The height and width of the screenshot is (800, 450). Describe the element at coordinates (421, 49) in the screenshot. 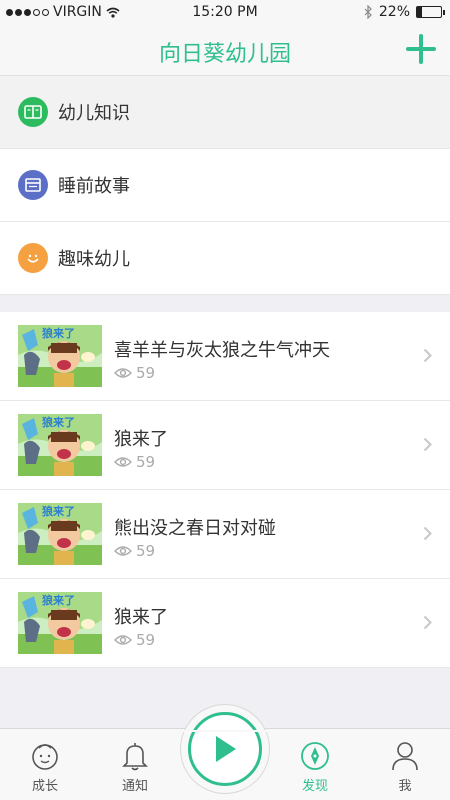

I see `add-button` at that location.